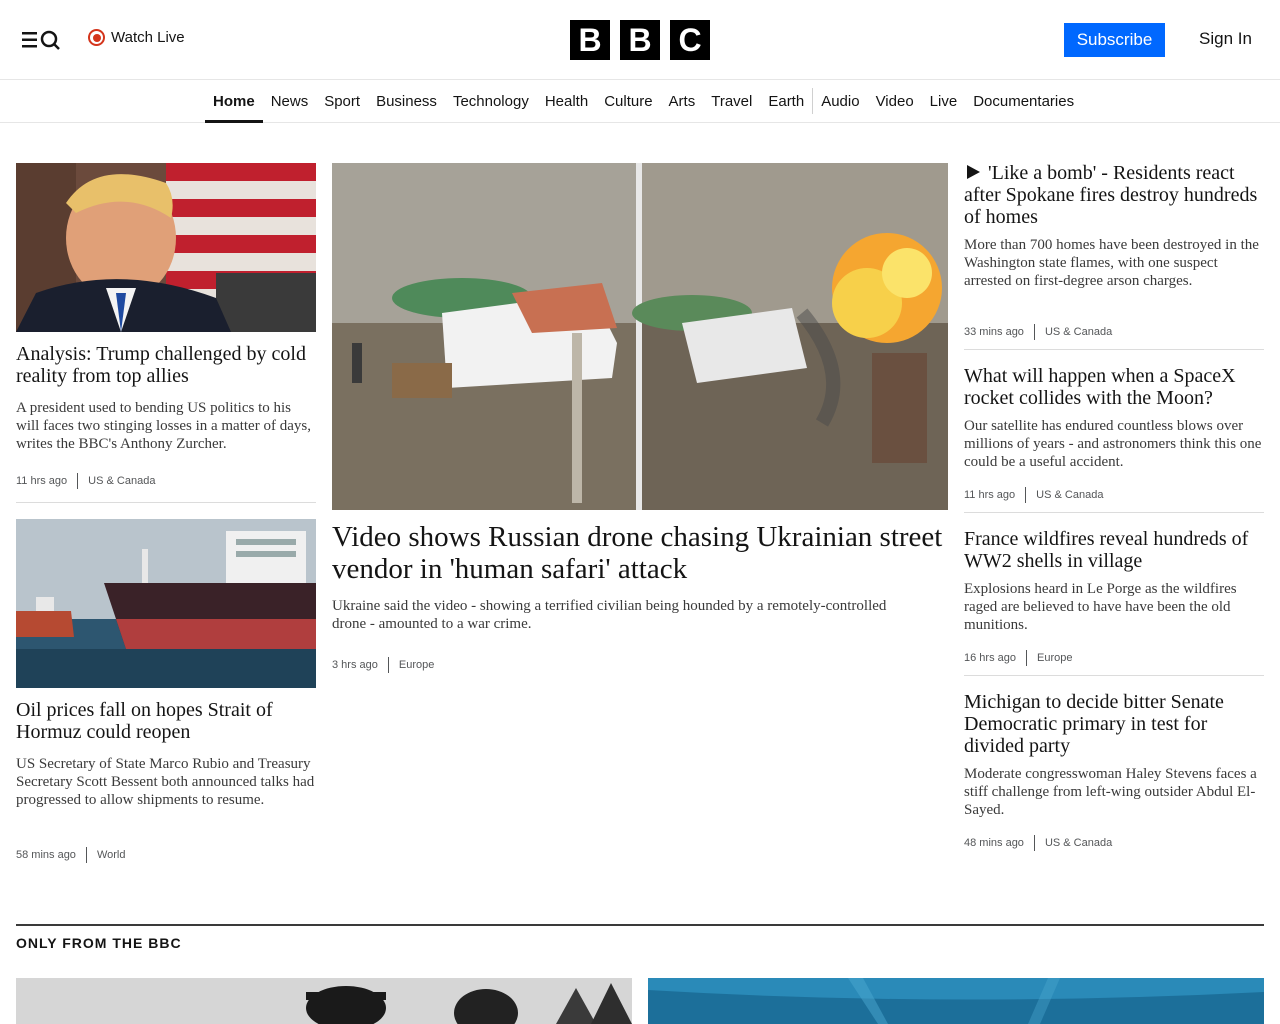 The width and height of the screenshot is (1280, 1024). What do you see at coordinates (1225, 39) in the screenshot?
I see `sign-in-link: Sign In` at bounding box center [1225, 39].